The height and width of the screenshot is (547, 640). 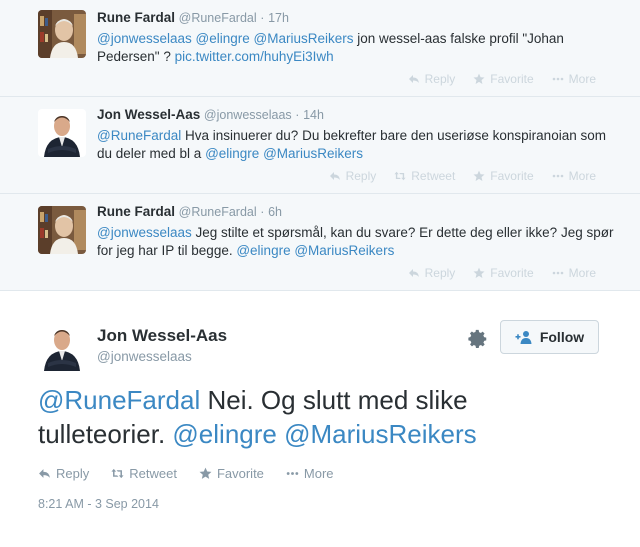 What do you see at coordinates (478, 339) in the screenshot?
I see `gear-icon` at bounding box center [478, 339].